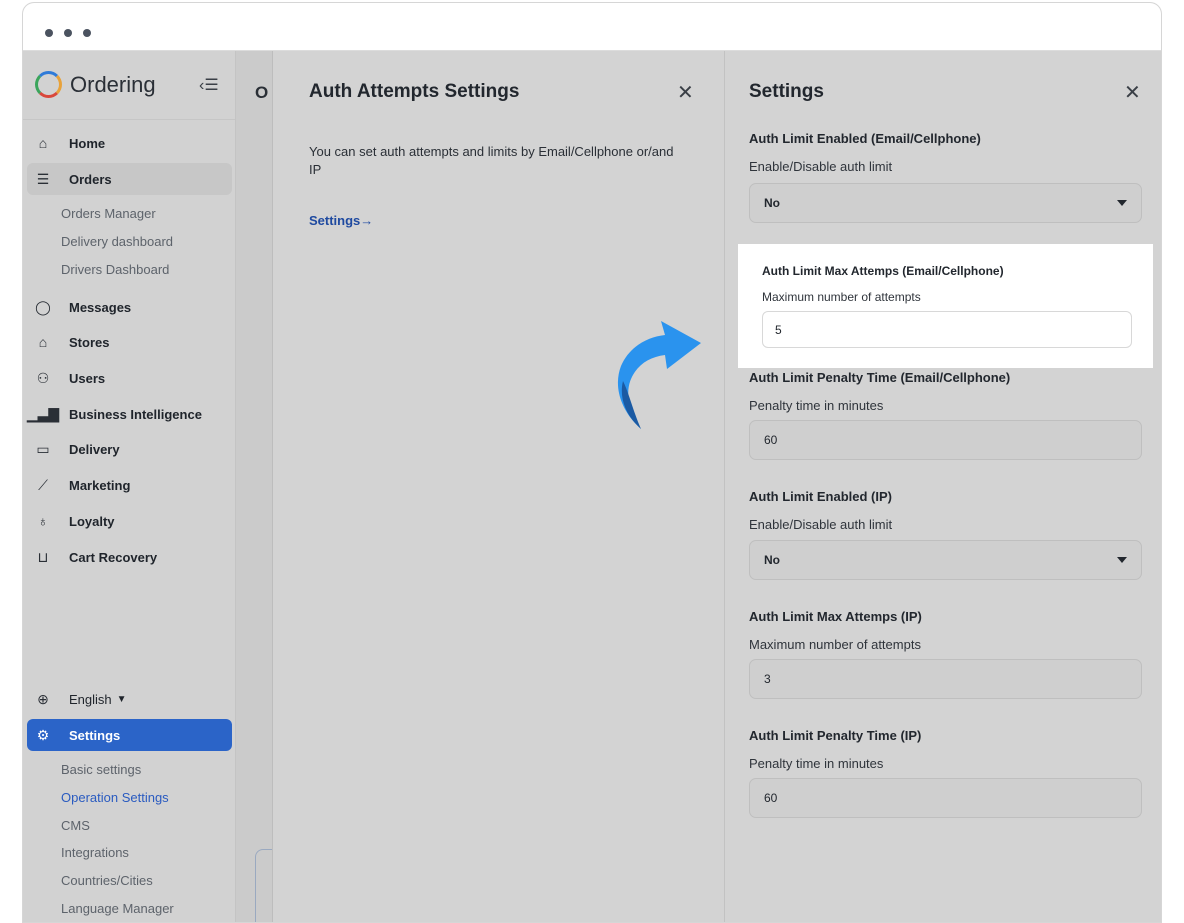  Describe the element at coordinates (129, 179) in the screenshot. I see `sidebar-item-orders: ☰ Orders` at that location.